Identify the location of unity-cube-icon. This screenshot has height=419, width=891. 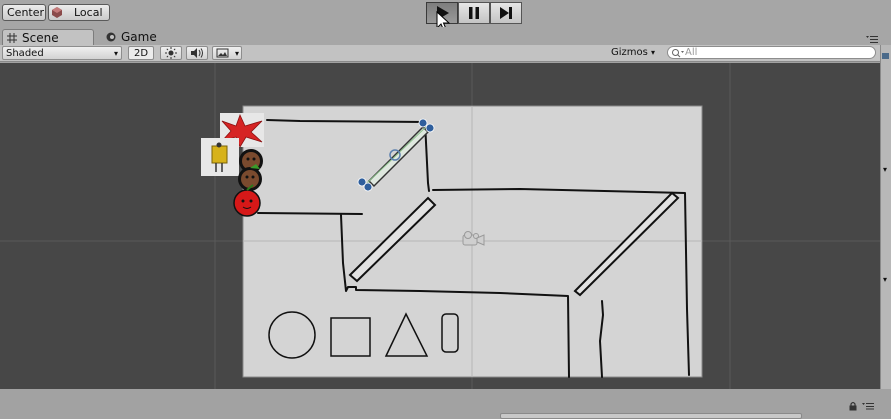
(57, 12).